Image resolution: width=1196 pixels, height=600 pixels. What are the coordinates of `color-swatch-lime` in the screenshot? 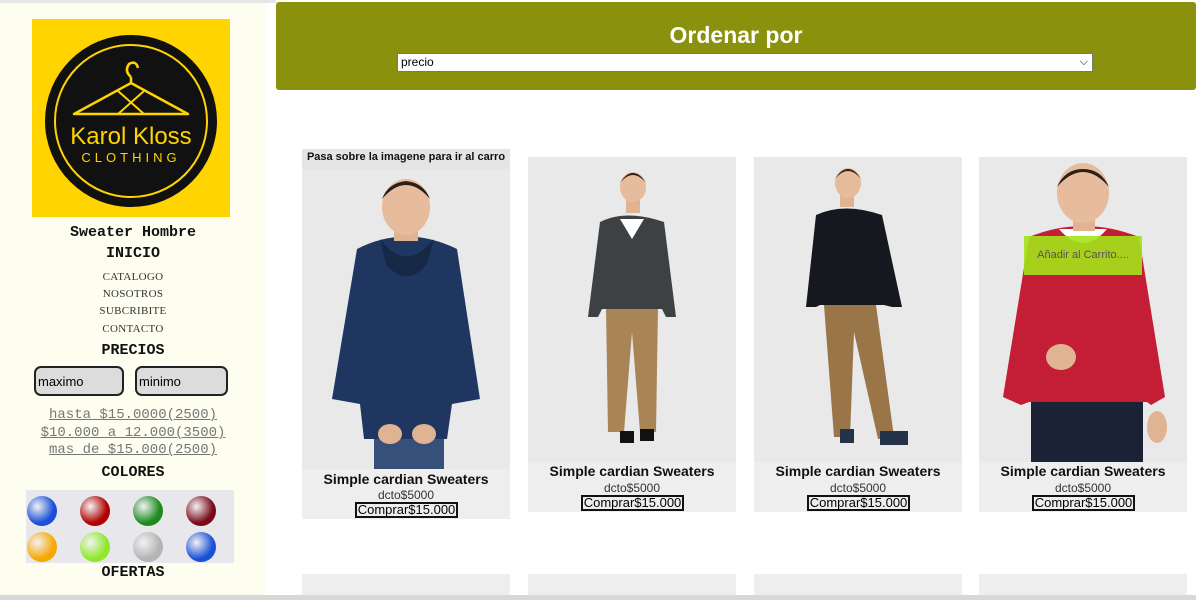 It's located at (95, 547).